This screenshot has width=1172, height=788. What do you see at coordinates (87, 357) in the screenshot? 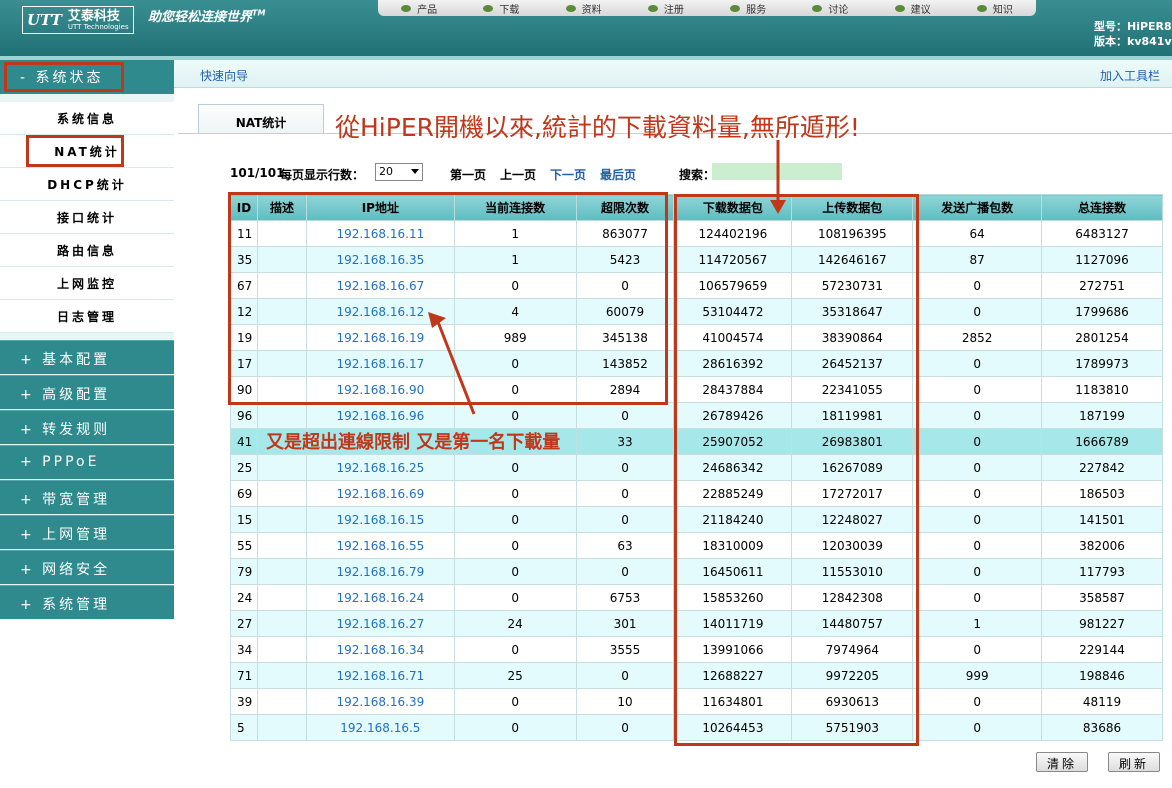
I see `sidebar-item-basic-config: + 基本配置` at bounding box center [87, 357].